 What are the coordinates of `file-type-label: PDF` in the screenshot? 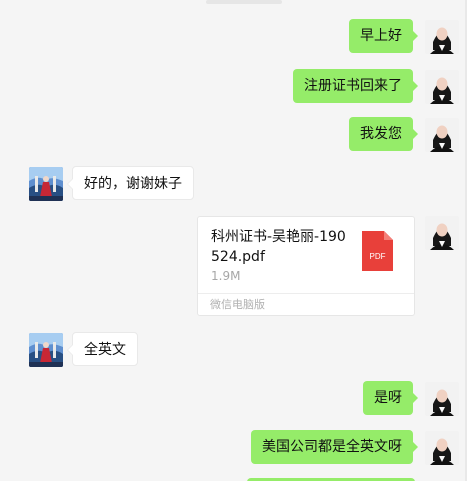 It's located at (378, 256).